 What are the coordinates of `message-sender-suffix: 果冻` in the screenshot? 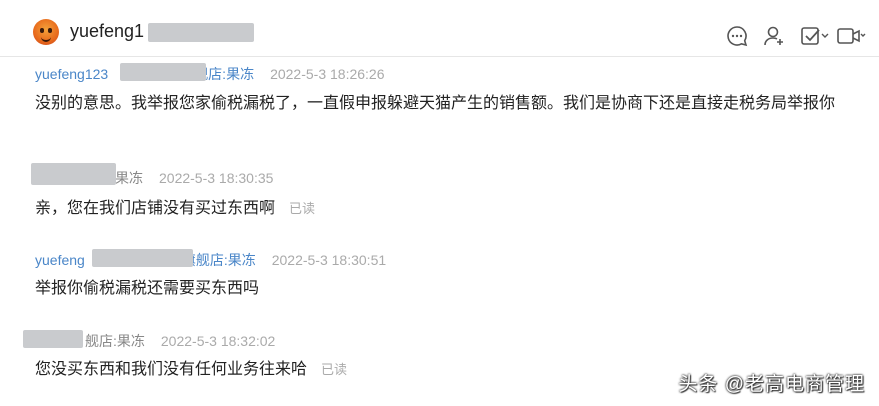 It's located at (129, 178).